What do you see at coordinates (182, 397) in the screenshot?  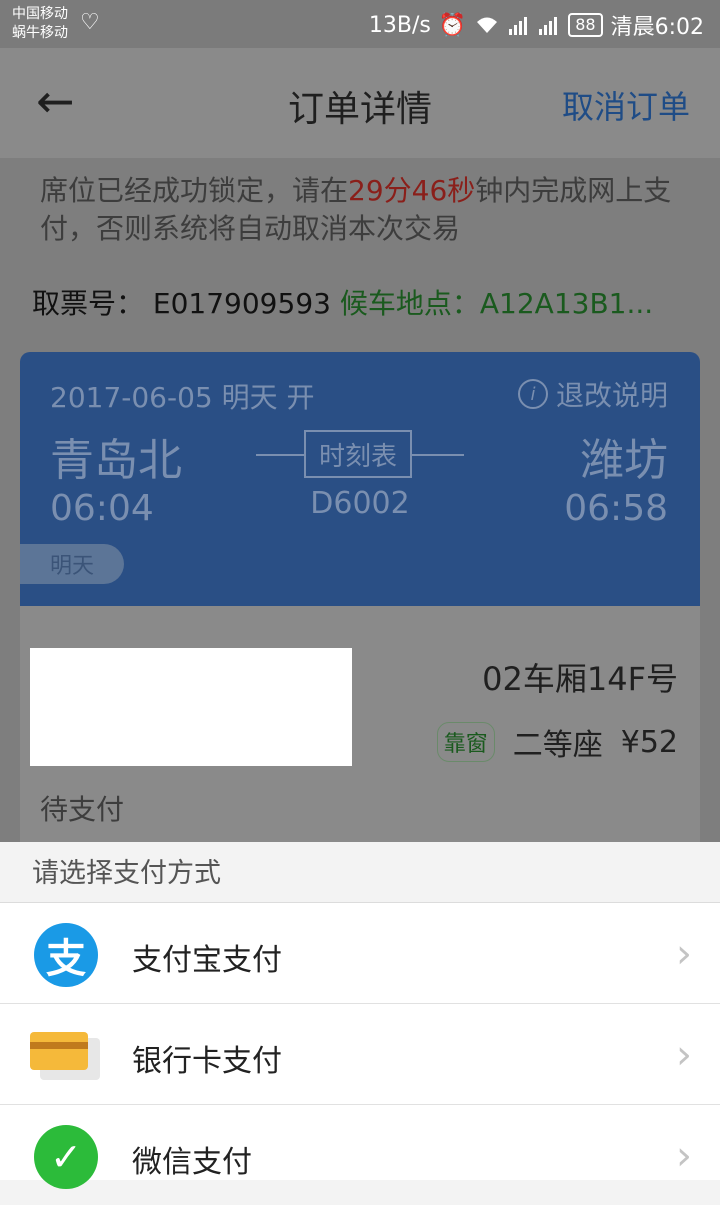 I see `departure-date: 2017-06-05 明天 开` at bounding box center [182, 397].